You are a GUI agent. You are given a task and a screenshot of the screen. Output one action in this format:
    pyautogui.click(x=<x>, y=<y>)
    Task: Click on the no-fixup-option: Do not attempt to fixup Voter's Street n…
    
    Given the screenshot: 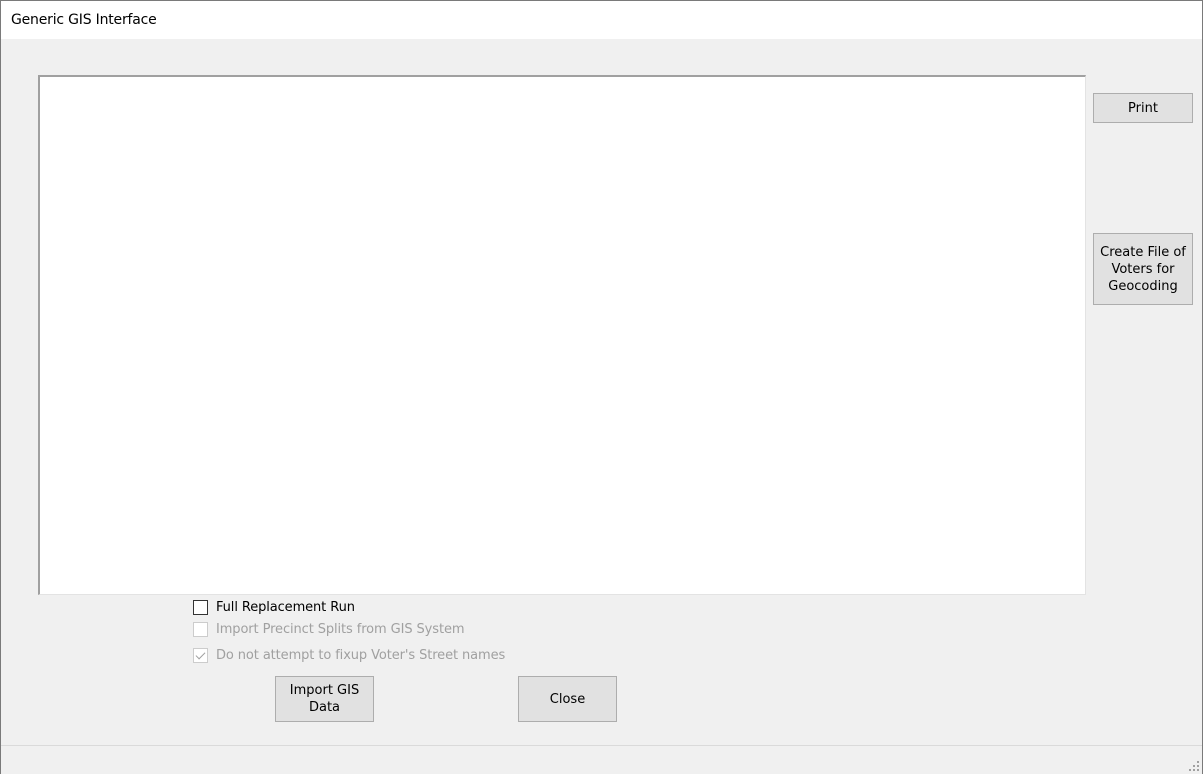 What is the action you would take?
    pyautogui.click(x=349, y=655)
    